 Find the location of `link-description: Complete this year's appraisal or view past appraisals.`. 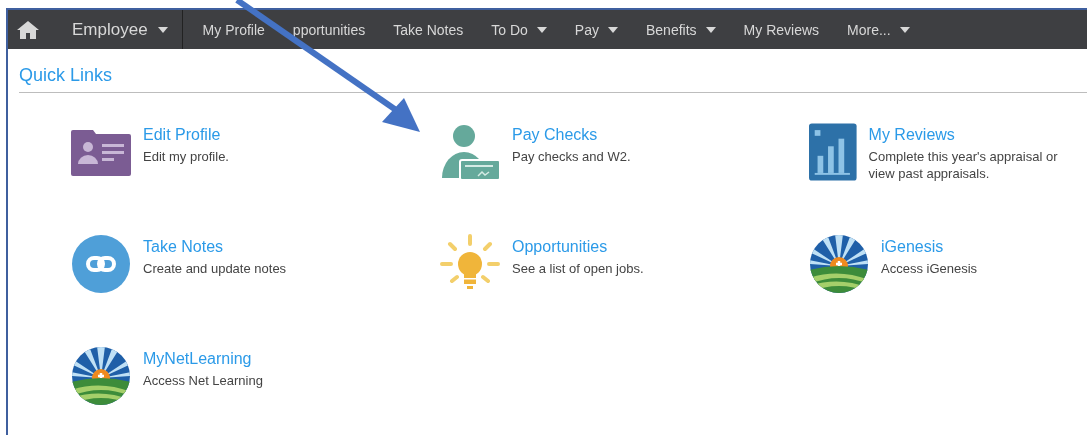

link-description: Complete this year's appraisal or view past appraisals. is located at coordinates (963, 165).